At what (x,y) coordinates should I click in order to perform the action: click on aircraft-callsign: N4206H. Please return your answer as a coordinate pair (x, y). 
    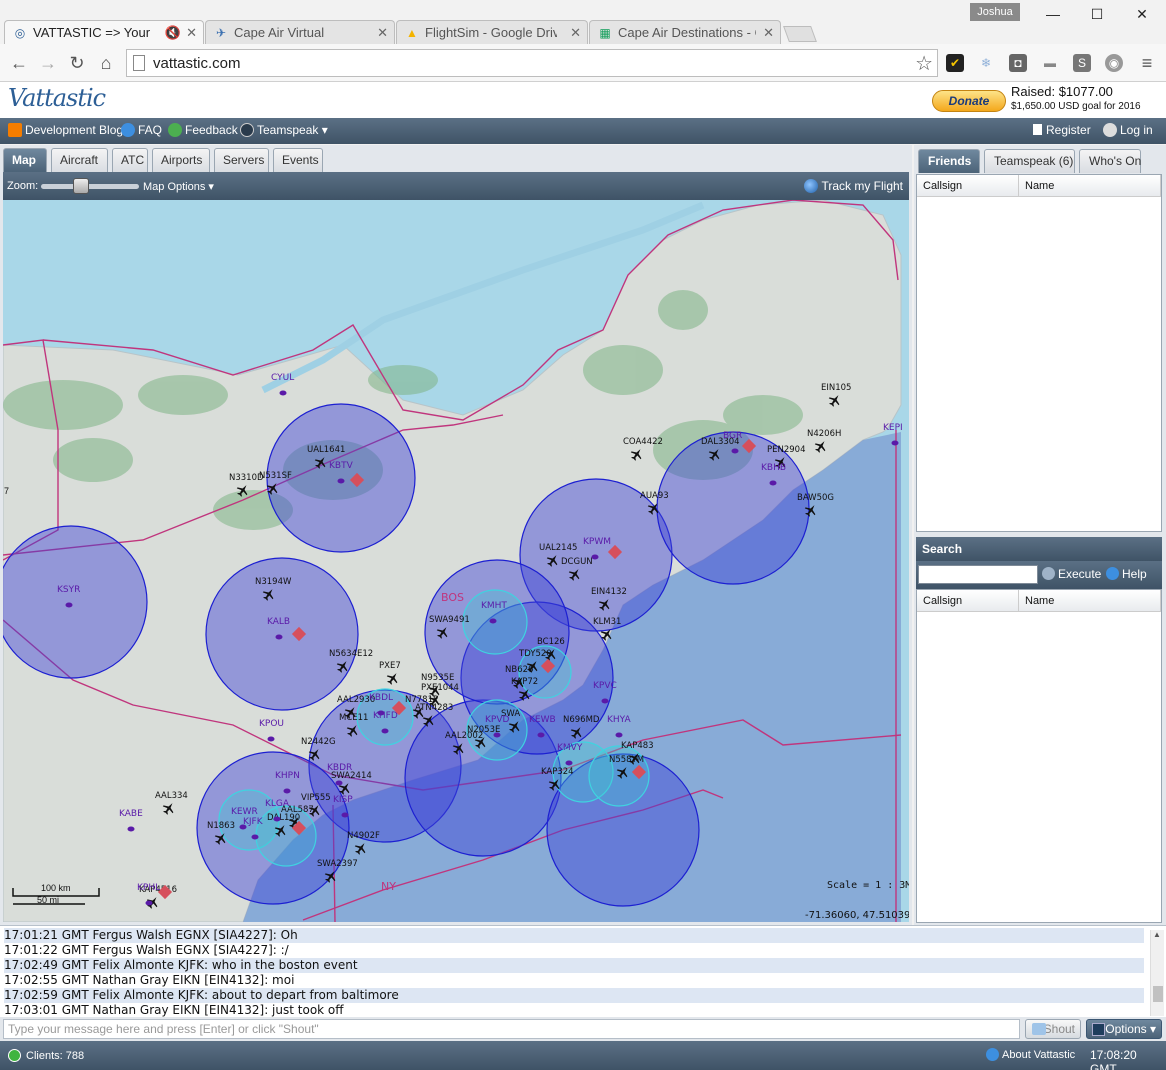
    Looking at the image, I should click on (824, 434).